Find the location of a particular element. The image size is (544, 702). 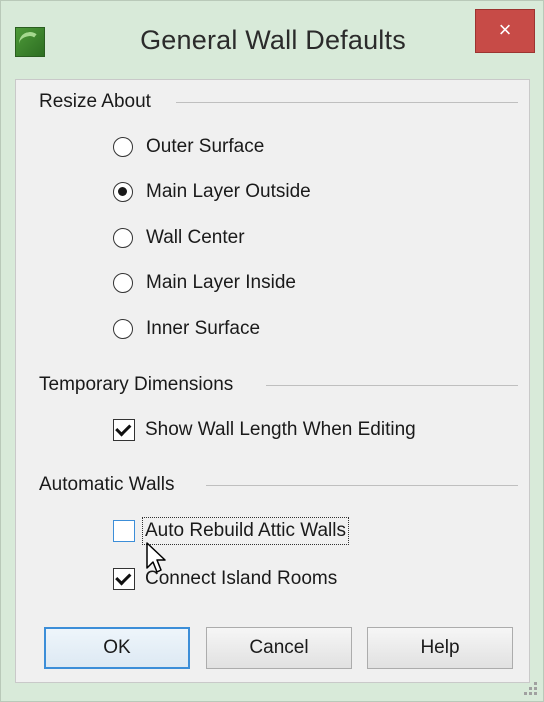

radio-label: Outer Surface is located at coordinates (205, 146).